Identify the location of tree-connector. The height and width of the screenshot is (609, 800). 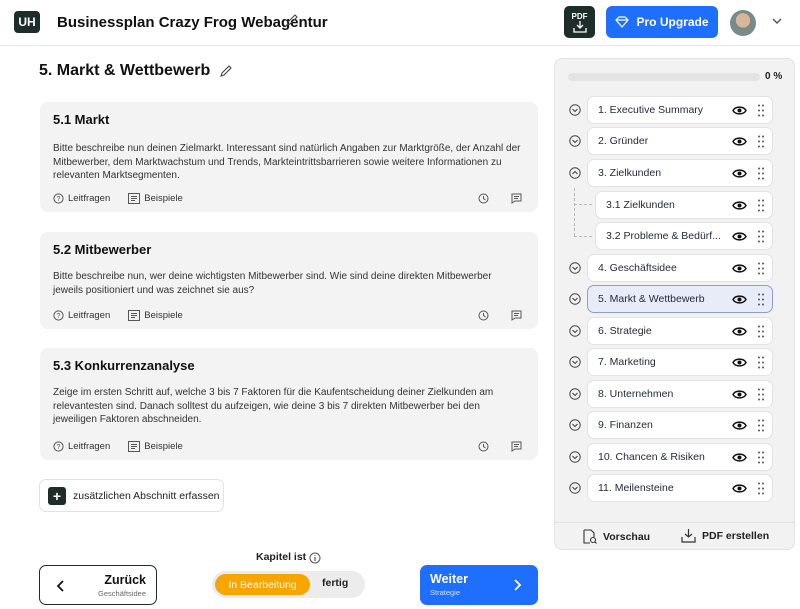
(583, 204).